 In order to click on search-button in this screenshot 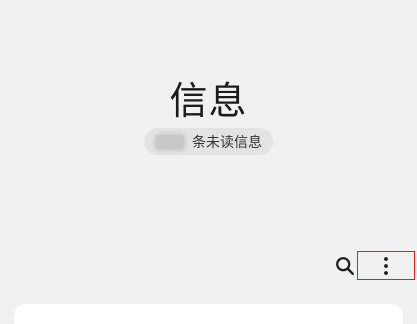, I will do `click(345, 266)`.